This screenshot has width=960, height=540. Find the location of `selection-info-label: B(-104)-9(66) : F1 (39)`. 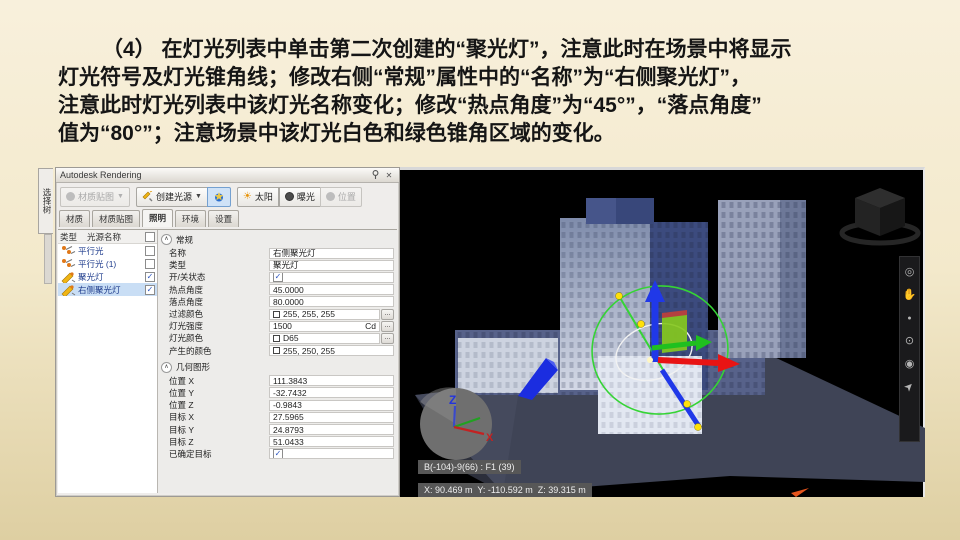

selection-info-label: B(-104)-9(66) : F1 (39) is located at coordinates (469, 467).